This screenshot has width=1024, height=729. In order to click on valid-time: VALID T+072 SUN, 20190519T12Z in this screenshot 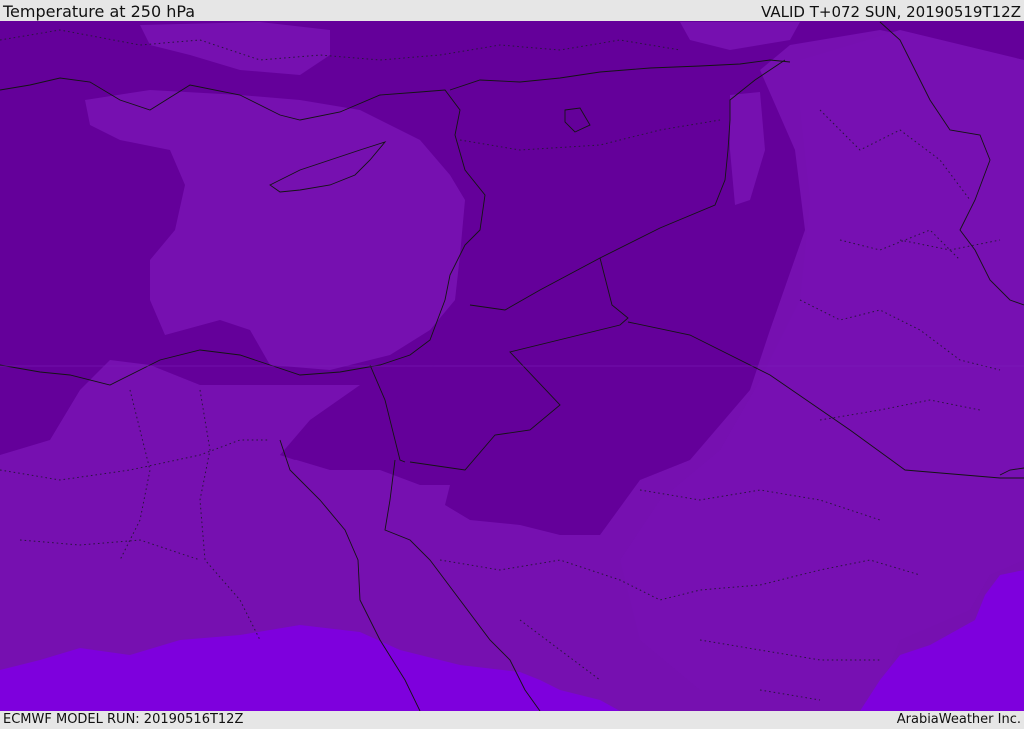, I will do `click(891, 12)`.